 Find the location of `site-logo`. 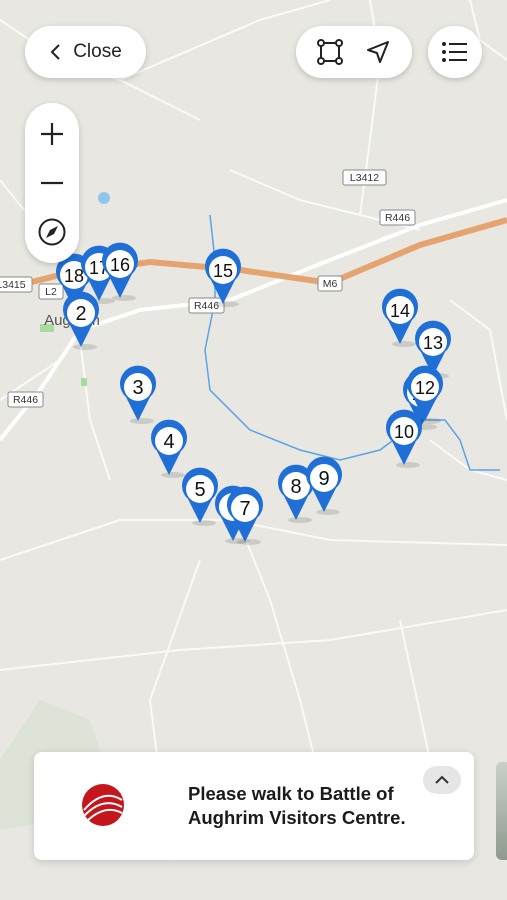

site-logo is located at coordinates (103, 805).